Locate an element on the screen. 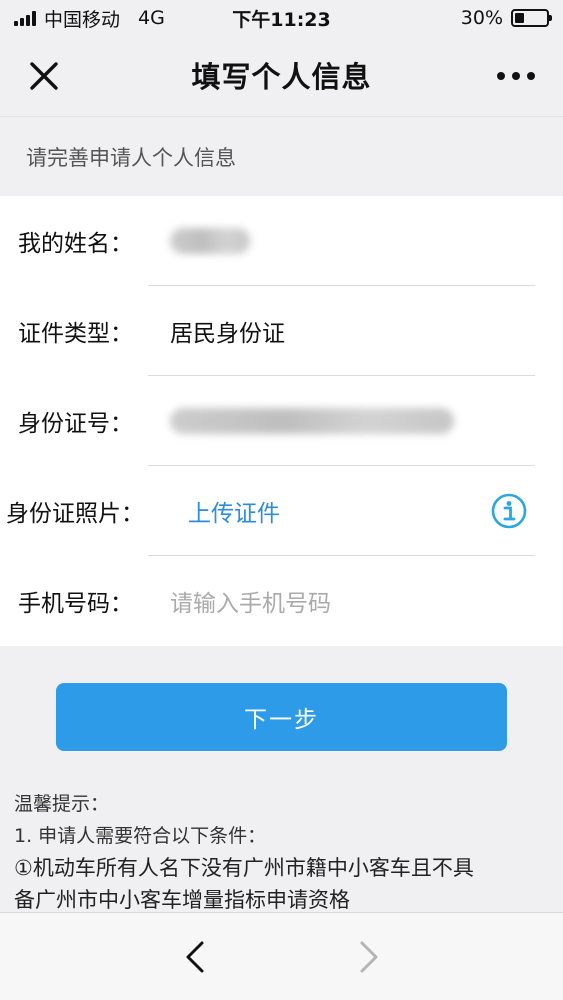  id-number-row: 身份证号： is located at coordinates (281, 421).